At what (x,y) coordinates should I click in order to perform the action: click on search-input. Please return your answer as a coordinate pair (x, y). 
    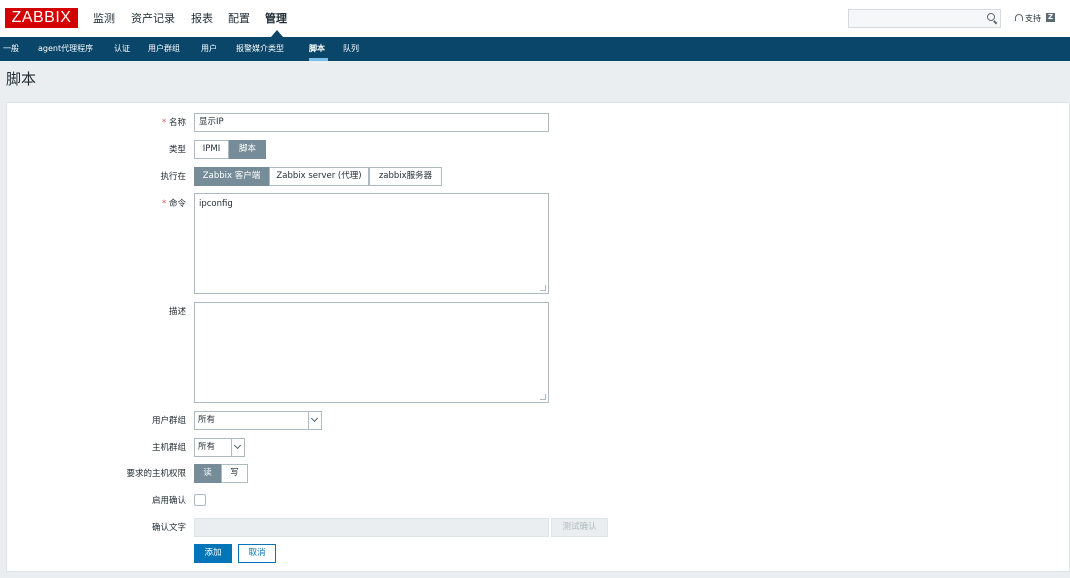
    Looking at the image, I should click on (924, 18).